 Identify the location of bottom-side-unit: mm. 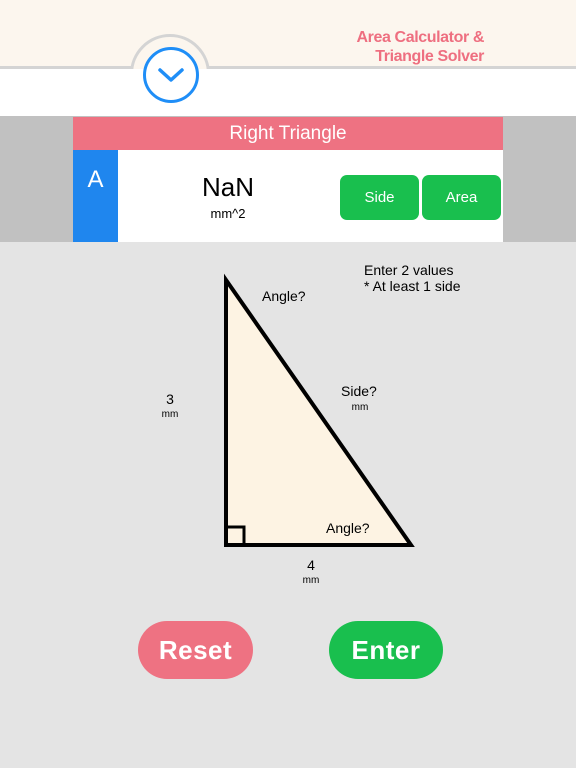
(311, 580).